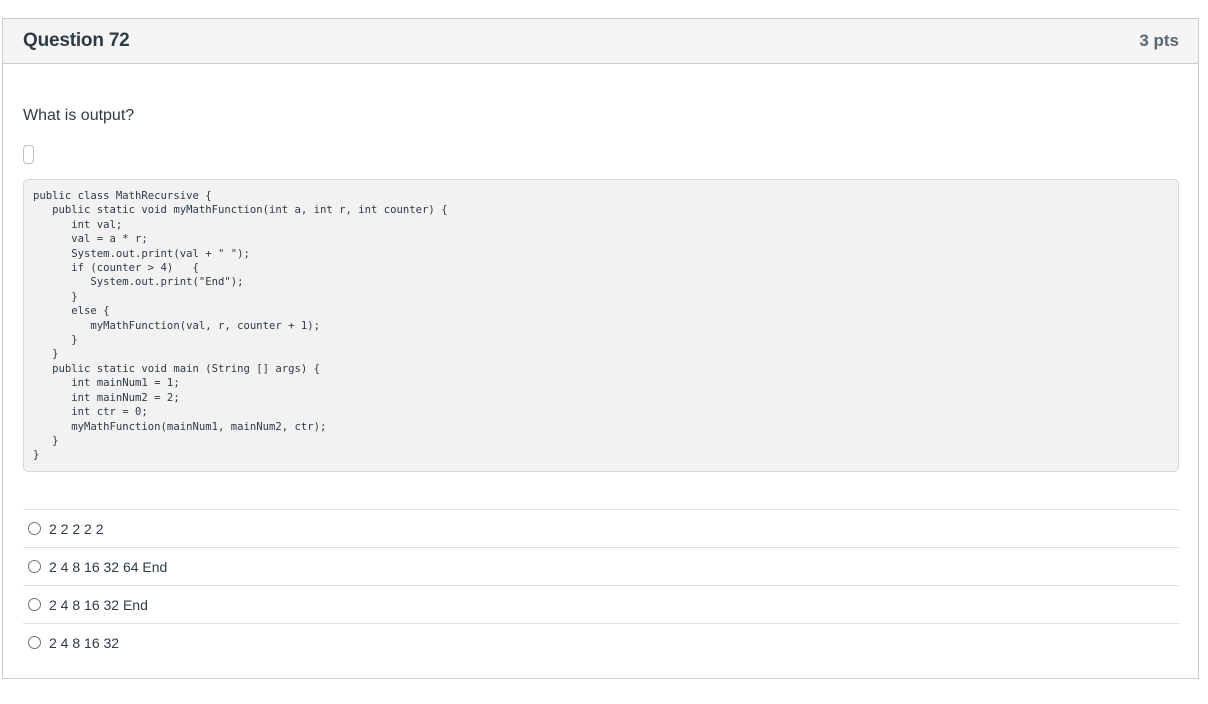 The width and height of the screenshot is (1208, 704). I want to click on answer-option: 2 2 2 2 2, so click(601, 528).